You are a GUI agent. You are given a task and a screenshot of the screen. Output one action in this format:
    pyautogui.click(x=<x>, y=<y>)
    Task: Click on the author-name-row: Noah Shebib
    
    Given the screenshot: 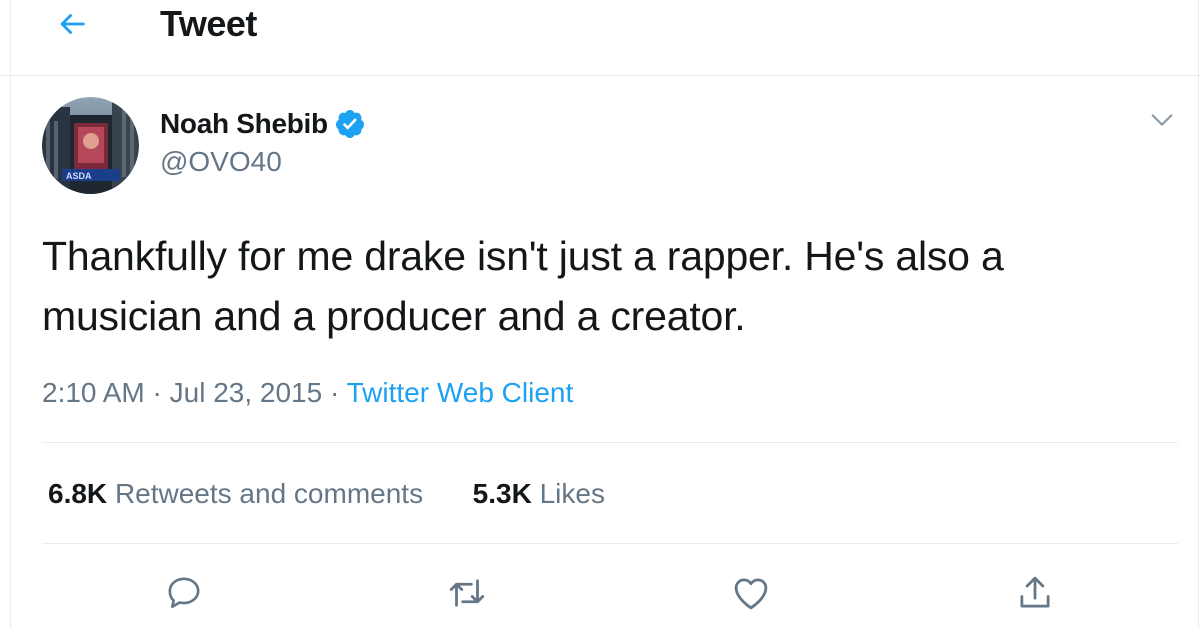 What is the action you would take?
    pyautogui.click(x=263, y=124)
    